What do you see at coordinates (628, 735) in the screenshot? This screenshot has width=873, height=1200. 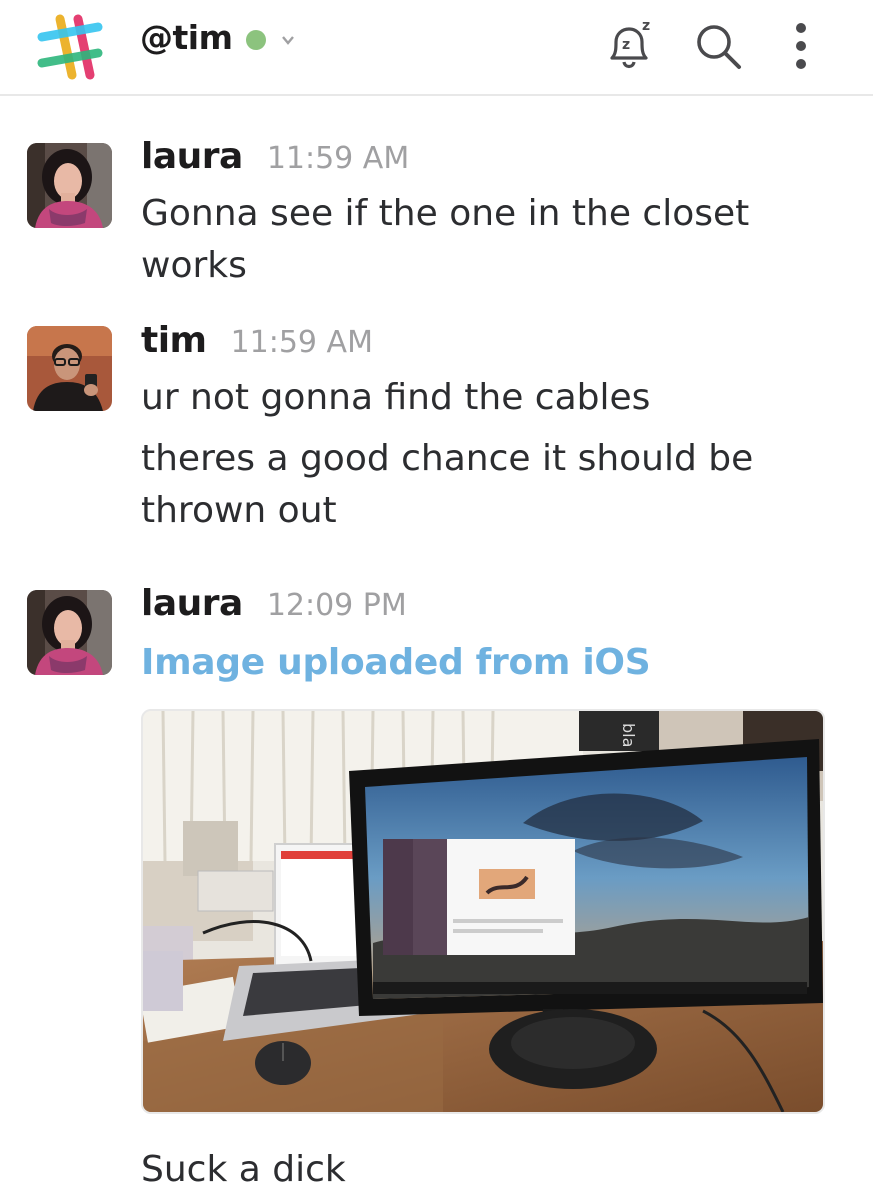 I see `poster-visible-text: bla` at bounding box center [628, 735].